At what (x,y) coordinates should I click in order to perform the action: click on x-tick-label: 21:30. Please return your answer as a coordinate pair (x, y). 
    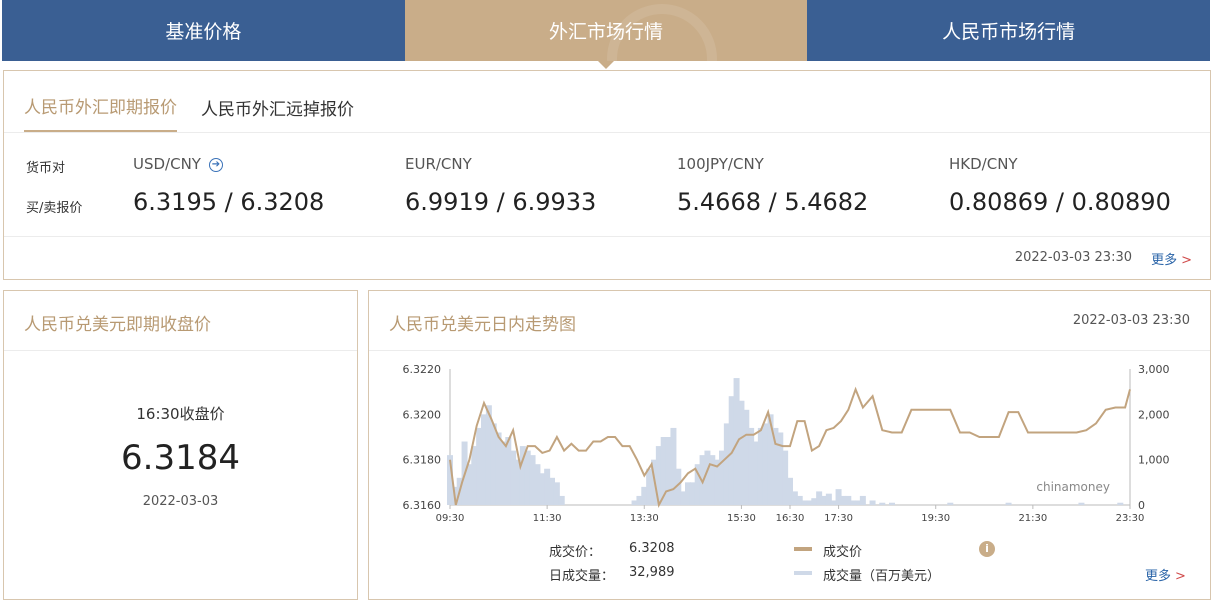
    Looking at the image, I should click on (1032, 518).